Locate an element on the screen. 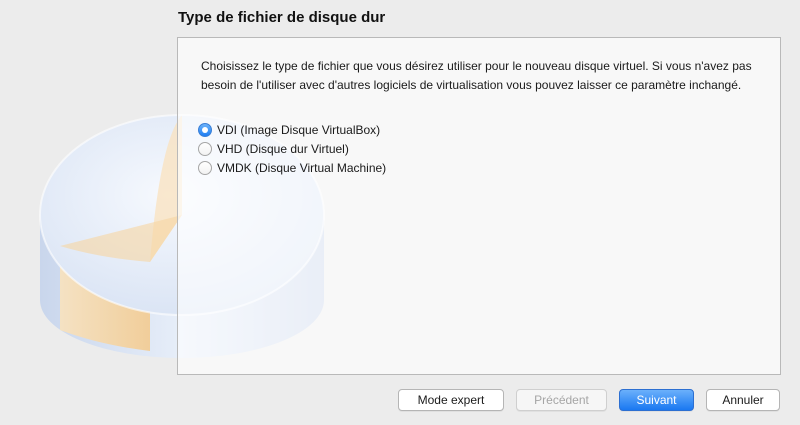 The image size is (800, 425). option-vhd: VHD (Disque dur Virtuel) is located at coordinates (292, 148).